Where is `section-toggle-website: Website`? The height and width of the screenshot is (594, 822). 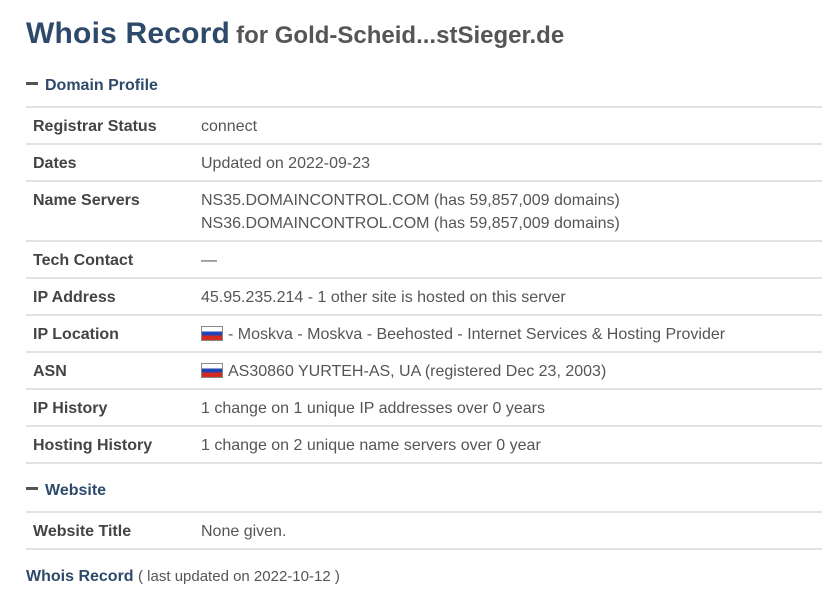
section-toggle-website: Website is located at coordinates (66, 491).